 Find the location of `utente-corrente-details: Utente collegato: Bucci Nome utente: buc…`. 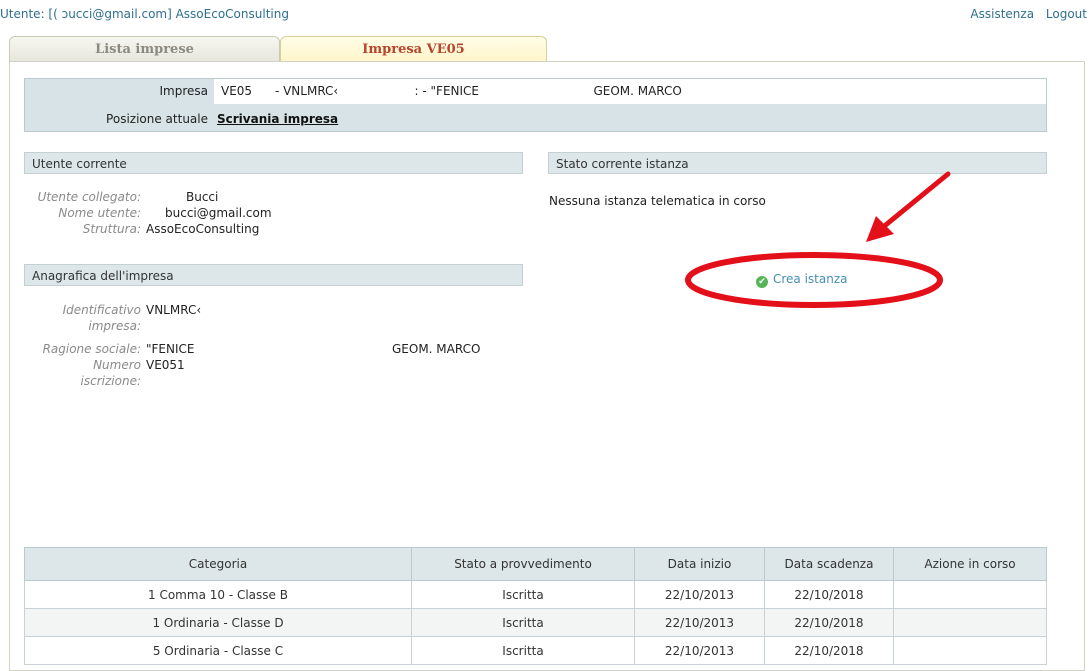

utente-corrente-details: Utente collegato: Bucci Nome utente: buc… is located at coordinates (260, 220).